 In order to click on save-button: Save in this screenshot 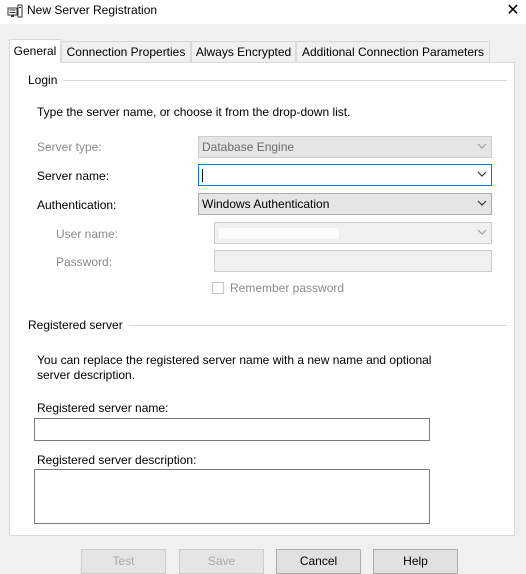, I will do `click(221, 561)`.